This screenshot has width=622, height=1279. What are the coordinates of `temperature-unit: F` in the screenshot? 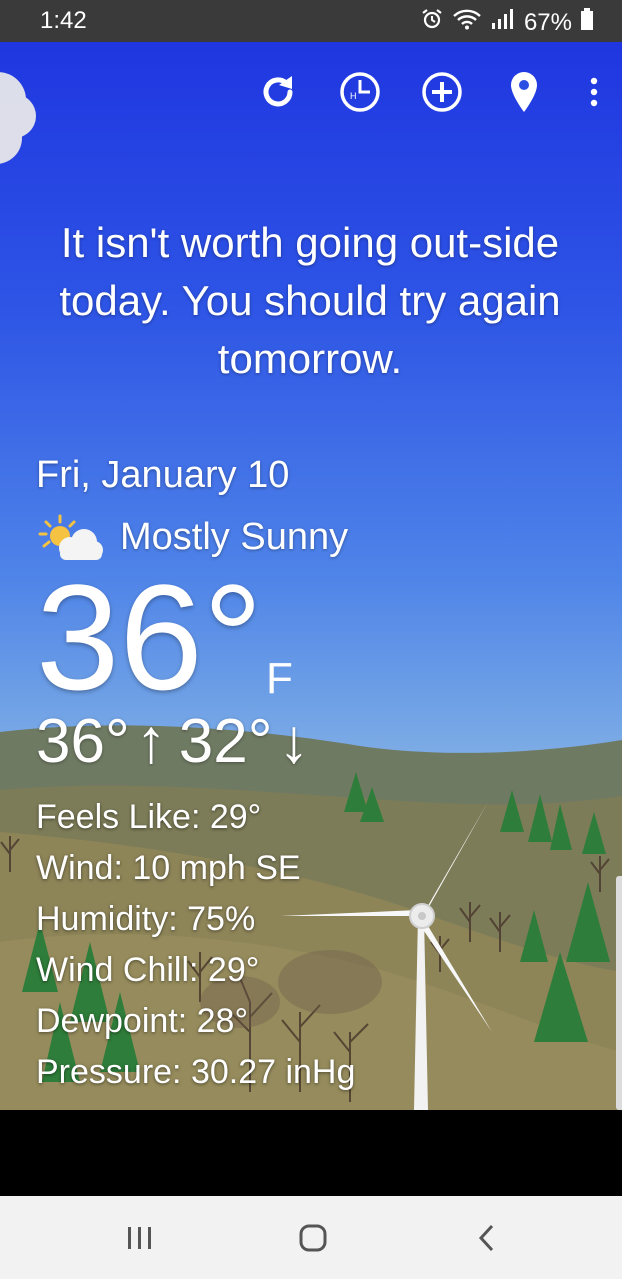 It's located at (279, 678).